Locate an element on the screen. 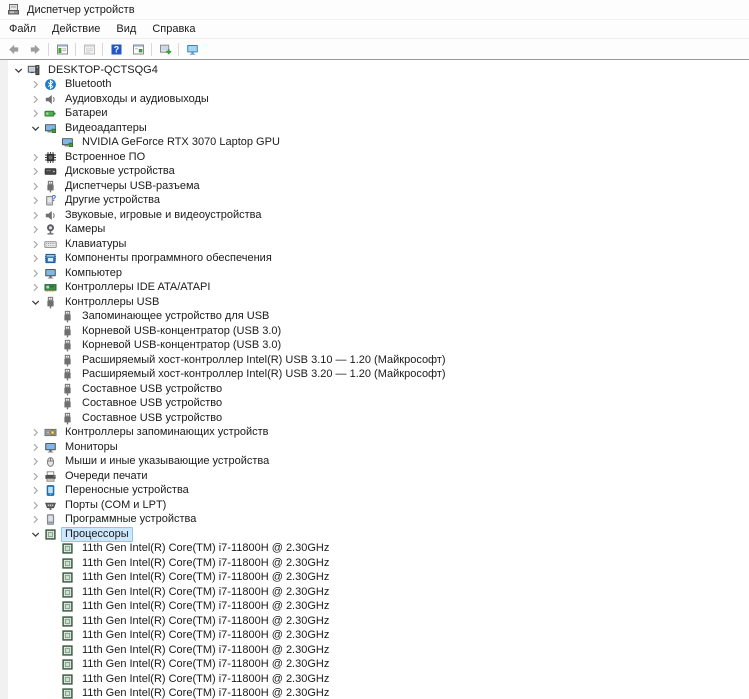  tree-row-monitors: Мониторы is located at coordinates (378, 447).